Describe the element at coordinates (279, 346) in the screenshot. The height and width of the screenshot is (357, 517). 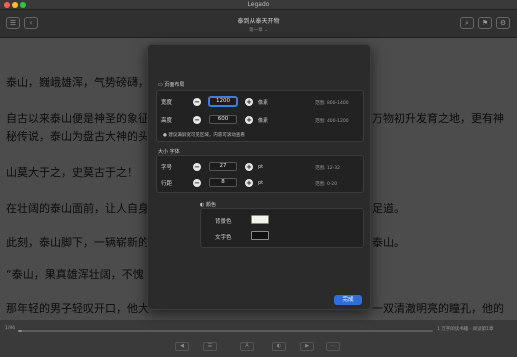
I see `theme-button: ◐` at that location.